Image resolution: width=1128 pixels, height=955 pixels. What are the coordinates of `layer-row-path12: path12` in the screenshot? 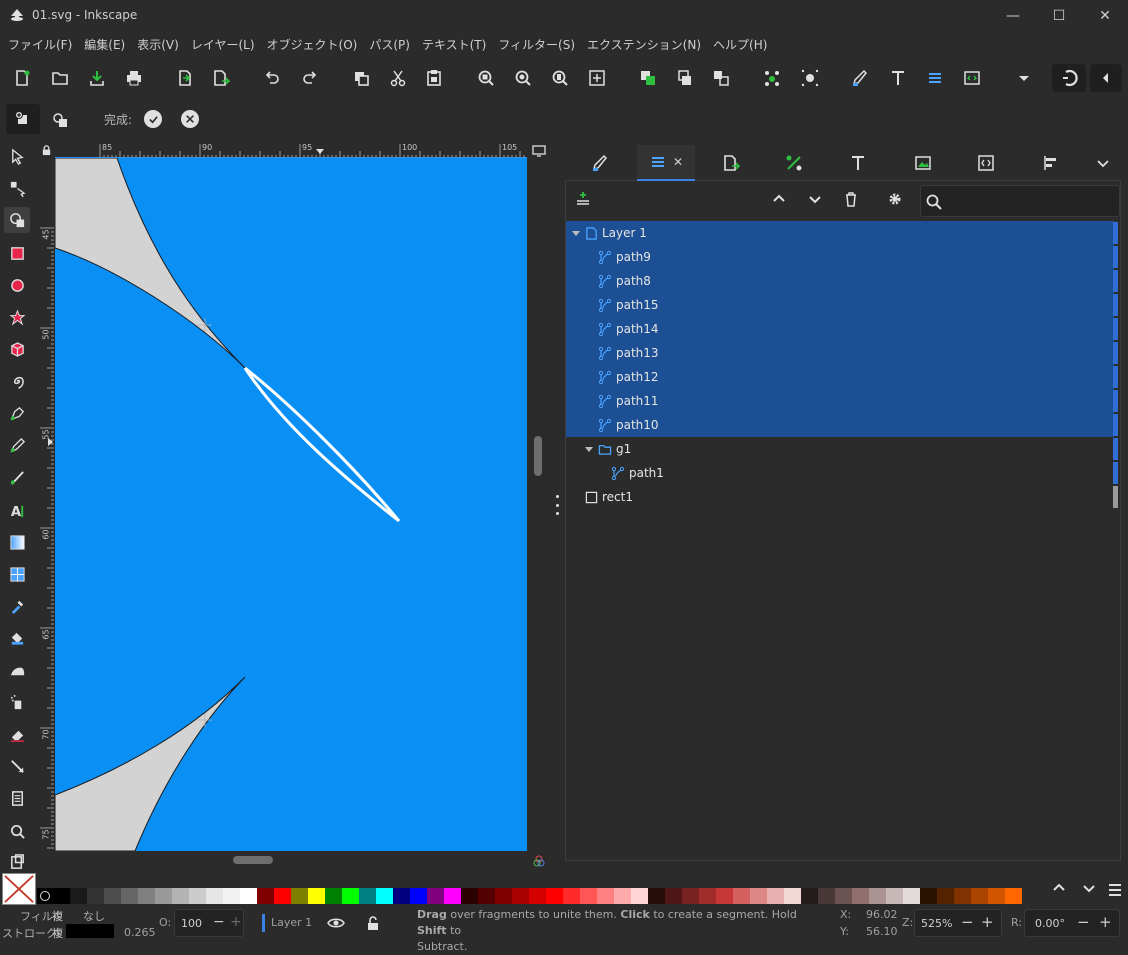 It's located at (840, 377).